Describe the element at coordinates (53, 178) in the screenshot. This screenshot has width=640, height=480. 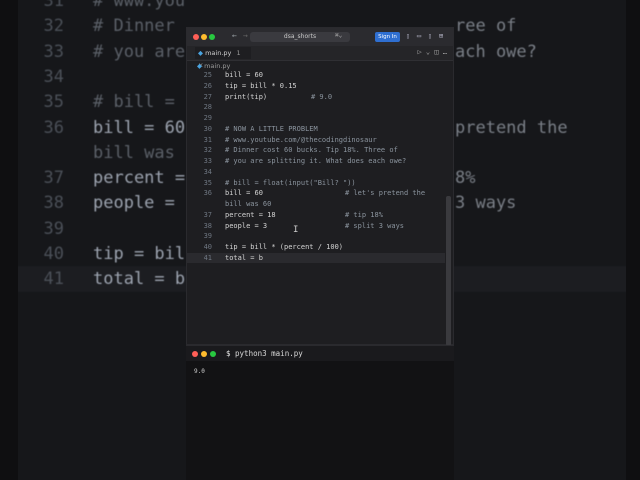
I see `background-line-number: 37` at that location.